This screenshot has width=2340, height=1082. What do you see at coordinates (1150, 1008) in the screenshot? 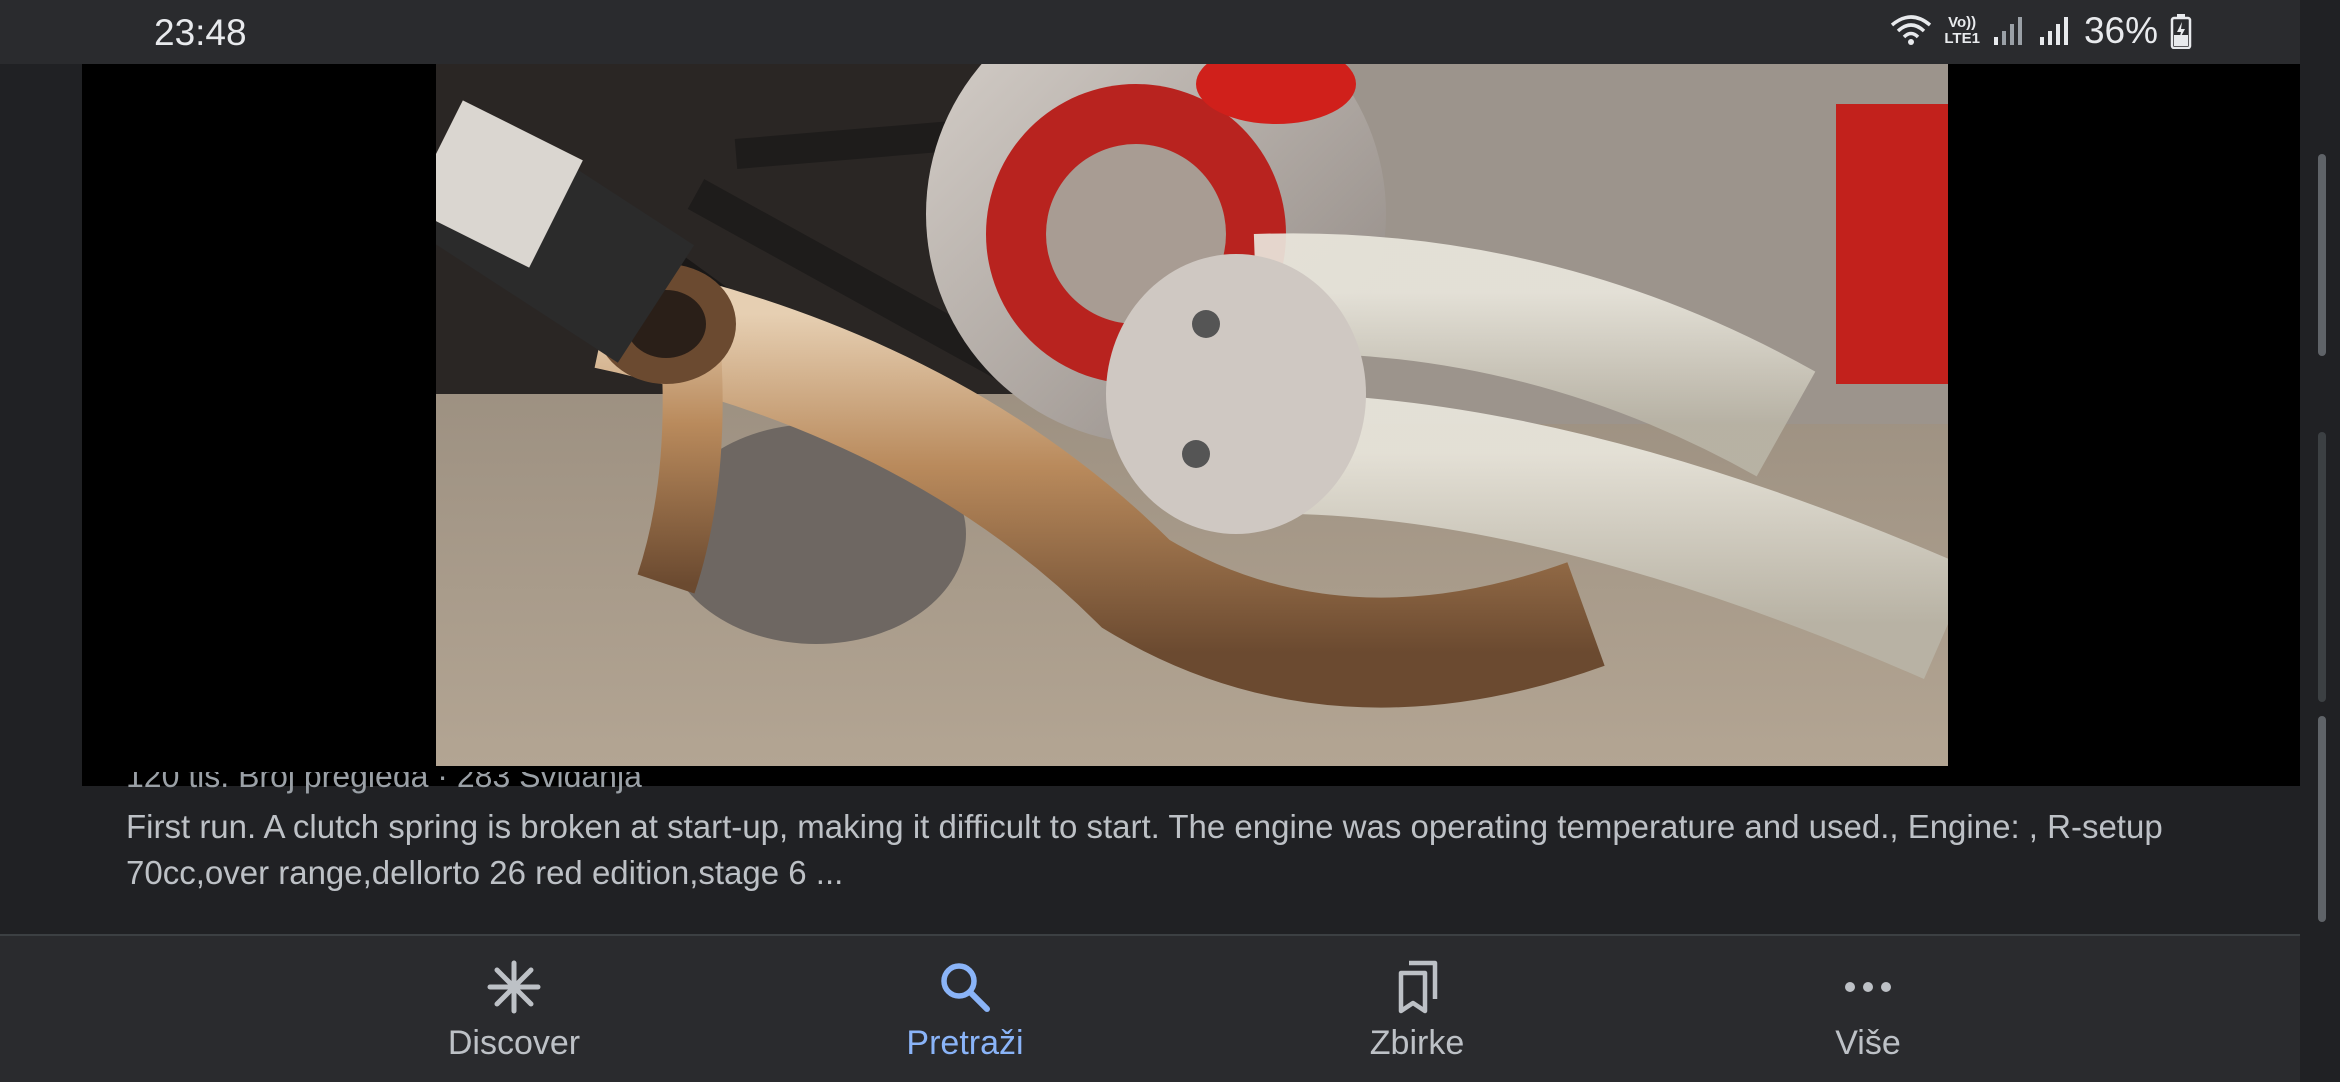
I see `bottom-navigation: Discover Pretraži Zbirke Više` at bounding box center [1150, 1008].